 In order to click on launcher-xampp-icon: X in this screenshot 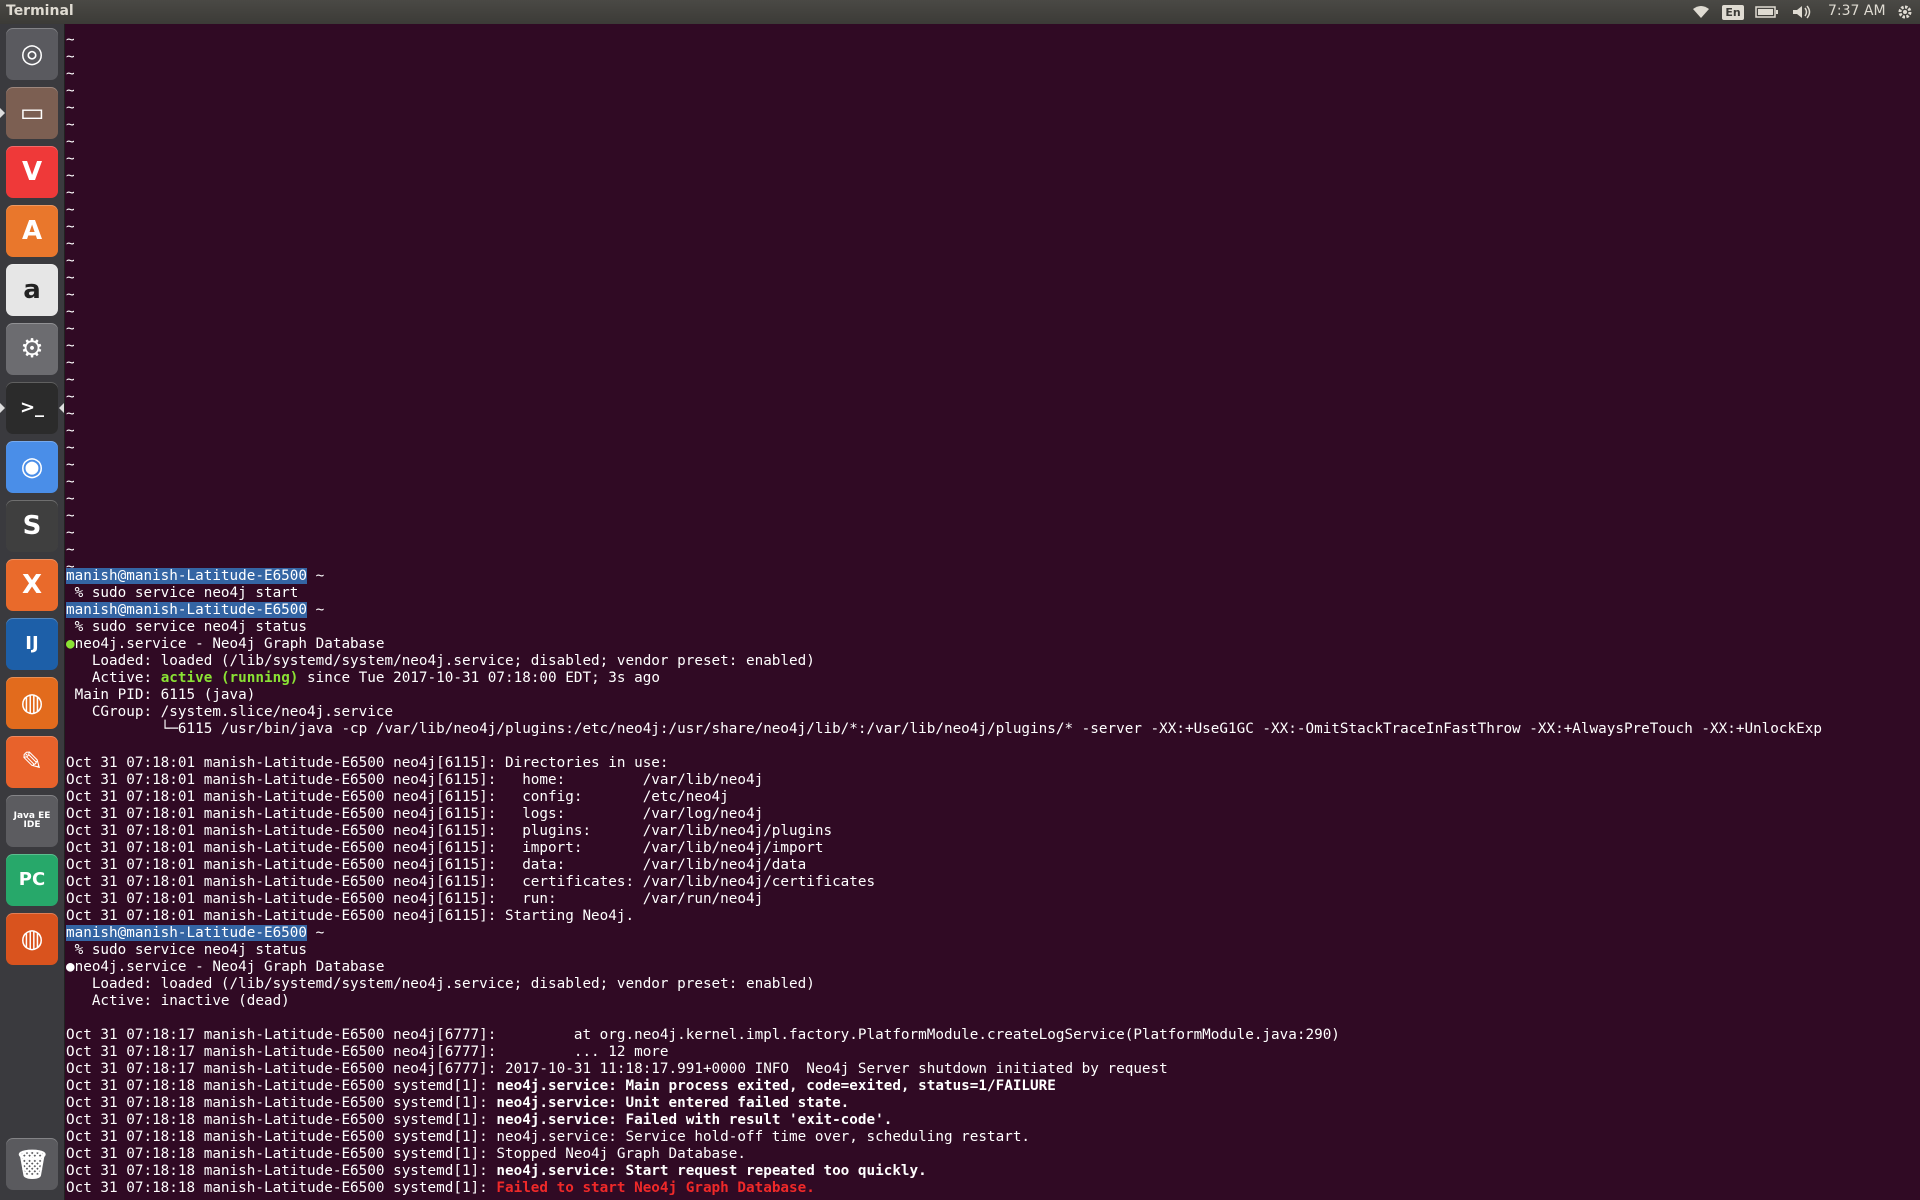, I will do `click(32, 585)`.